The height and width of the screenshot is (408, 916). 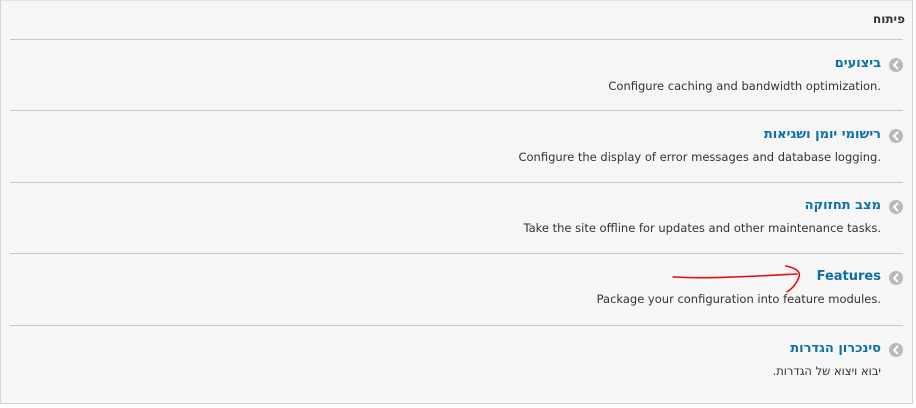 What do you see at coordinates (456, 371) in the screenshot?
I see `admin-item-config-sync: סינכרון הגדרות יבוא ויצוא של הגדרות.` at bounding box center [456, 371].